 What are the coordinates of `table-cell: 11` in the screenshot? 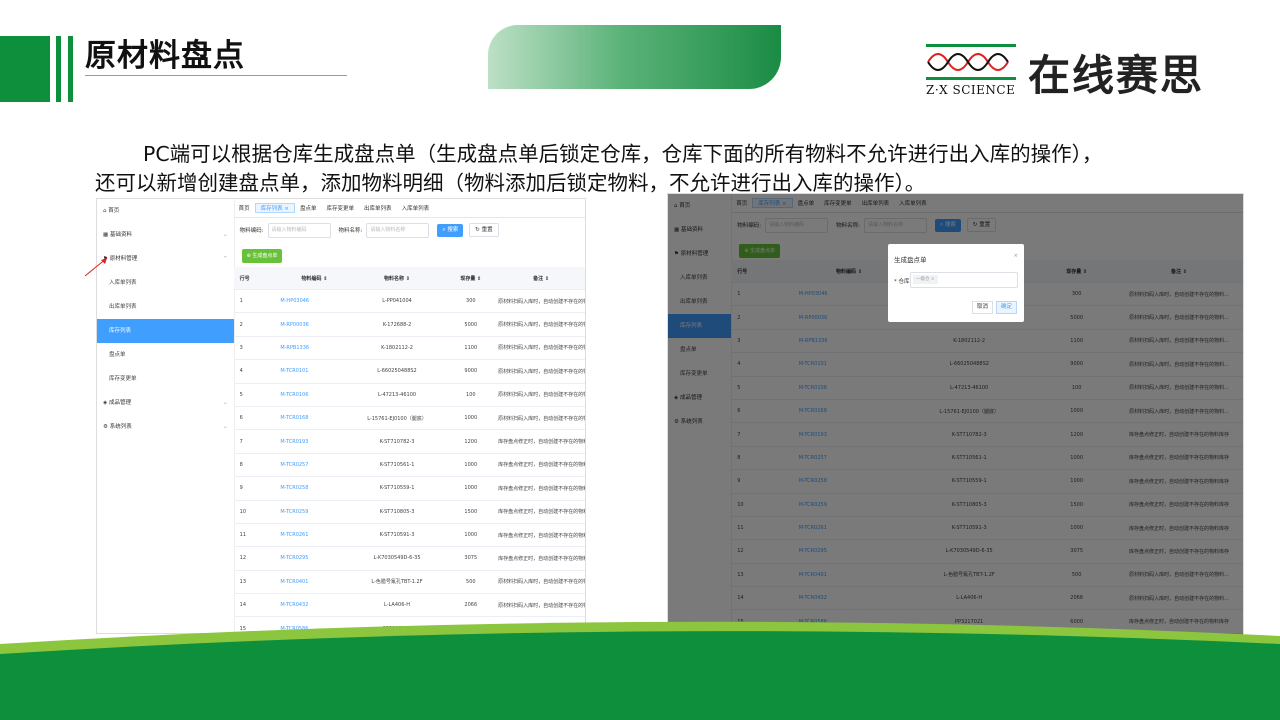 It's located at (256, 535).